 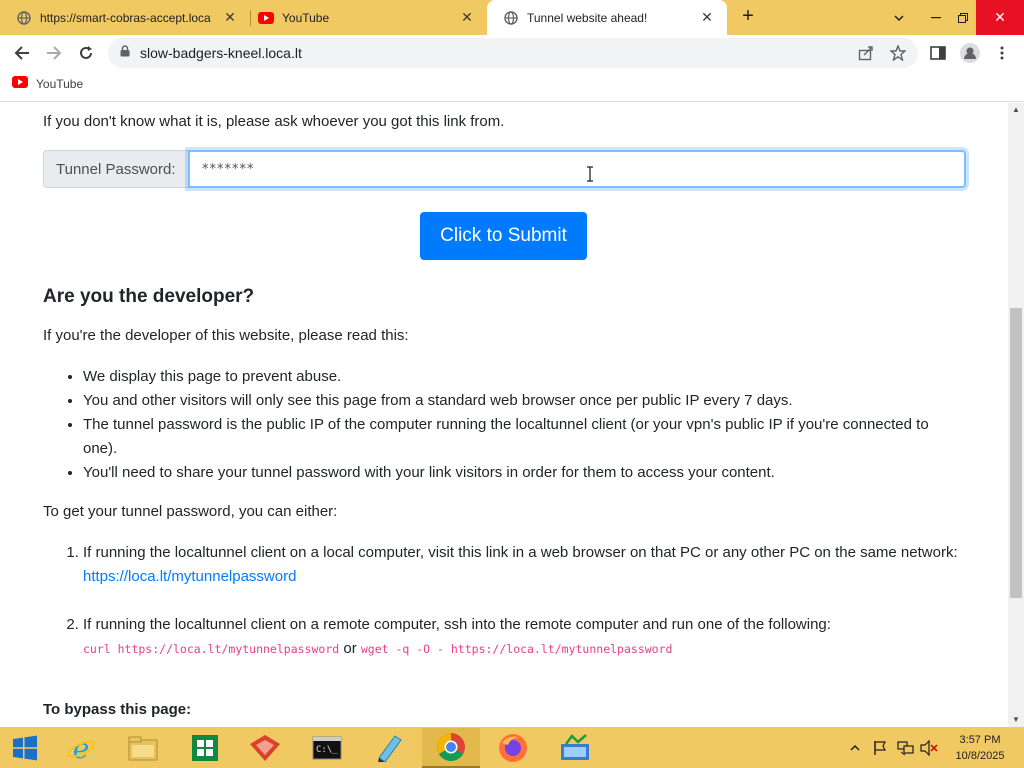 What do you see at coordinates (117, 709) in the screenshot?
I see `bypass-heading: To bypass this page:` at bounding box center [117, 709].